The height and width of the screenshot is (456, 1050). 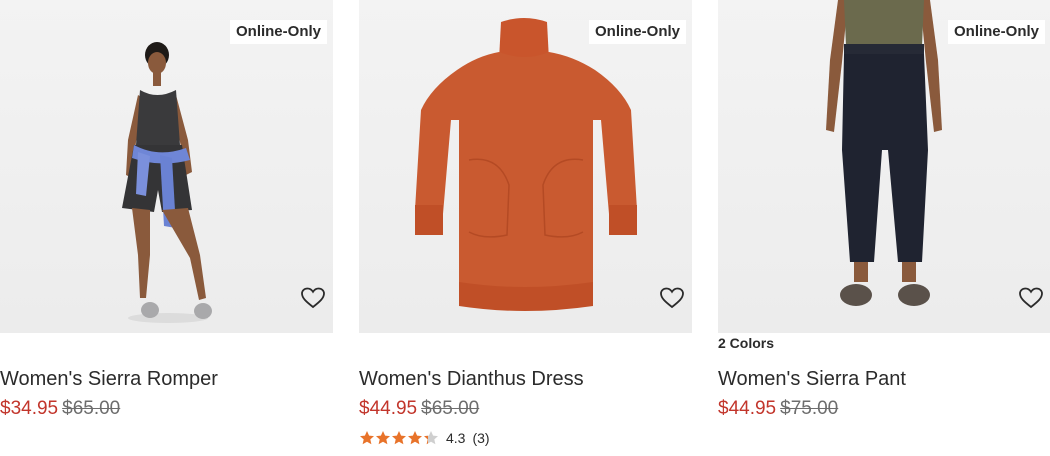 What do you see at coordinates (778, 409) in the screenshot?
I see `price-row: $44.95 $75.00` at bounding box center [778, 409].